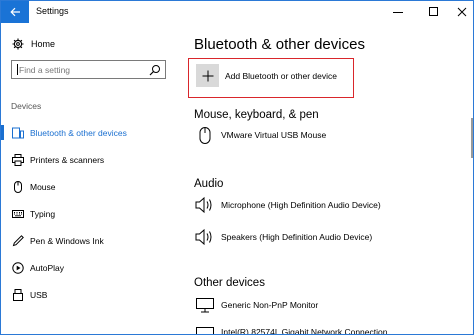 This screenshot has width=474, height=335. Describe the element at coordinates (78, 132) in the screenshot. I see `sidebar-item-label: Bluetooth & other devices` at that location.